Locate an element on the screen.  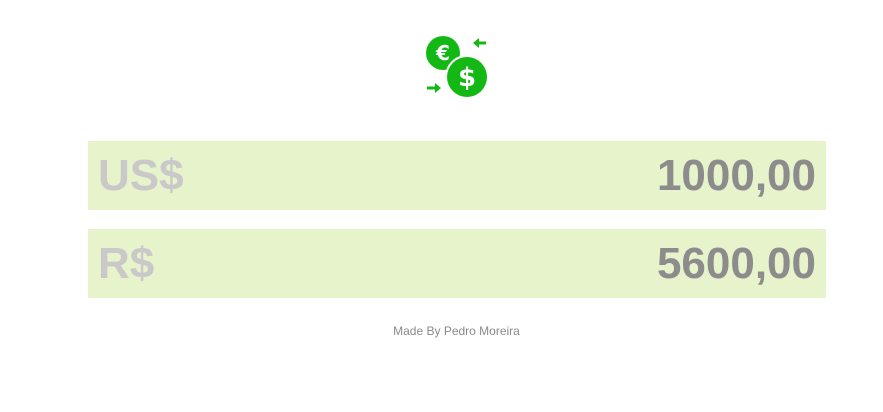
footer-credit: Made By Pedro Moreira is located at coordinates (456, 331).